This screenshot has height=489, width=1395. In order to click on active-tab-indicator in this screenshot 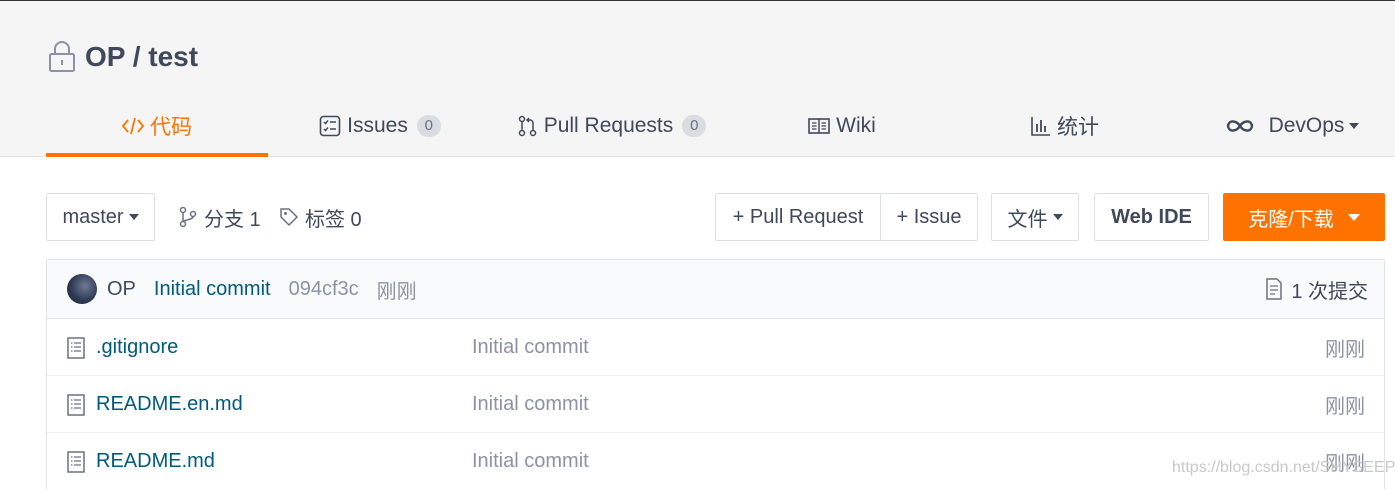, I will do `click(157, 155)`.